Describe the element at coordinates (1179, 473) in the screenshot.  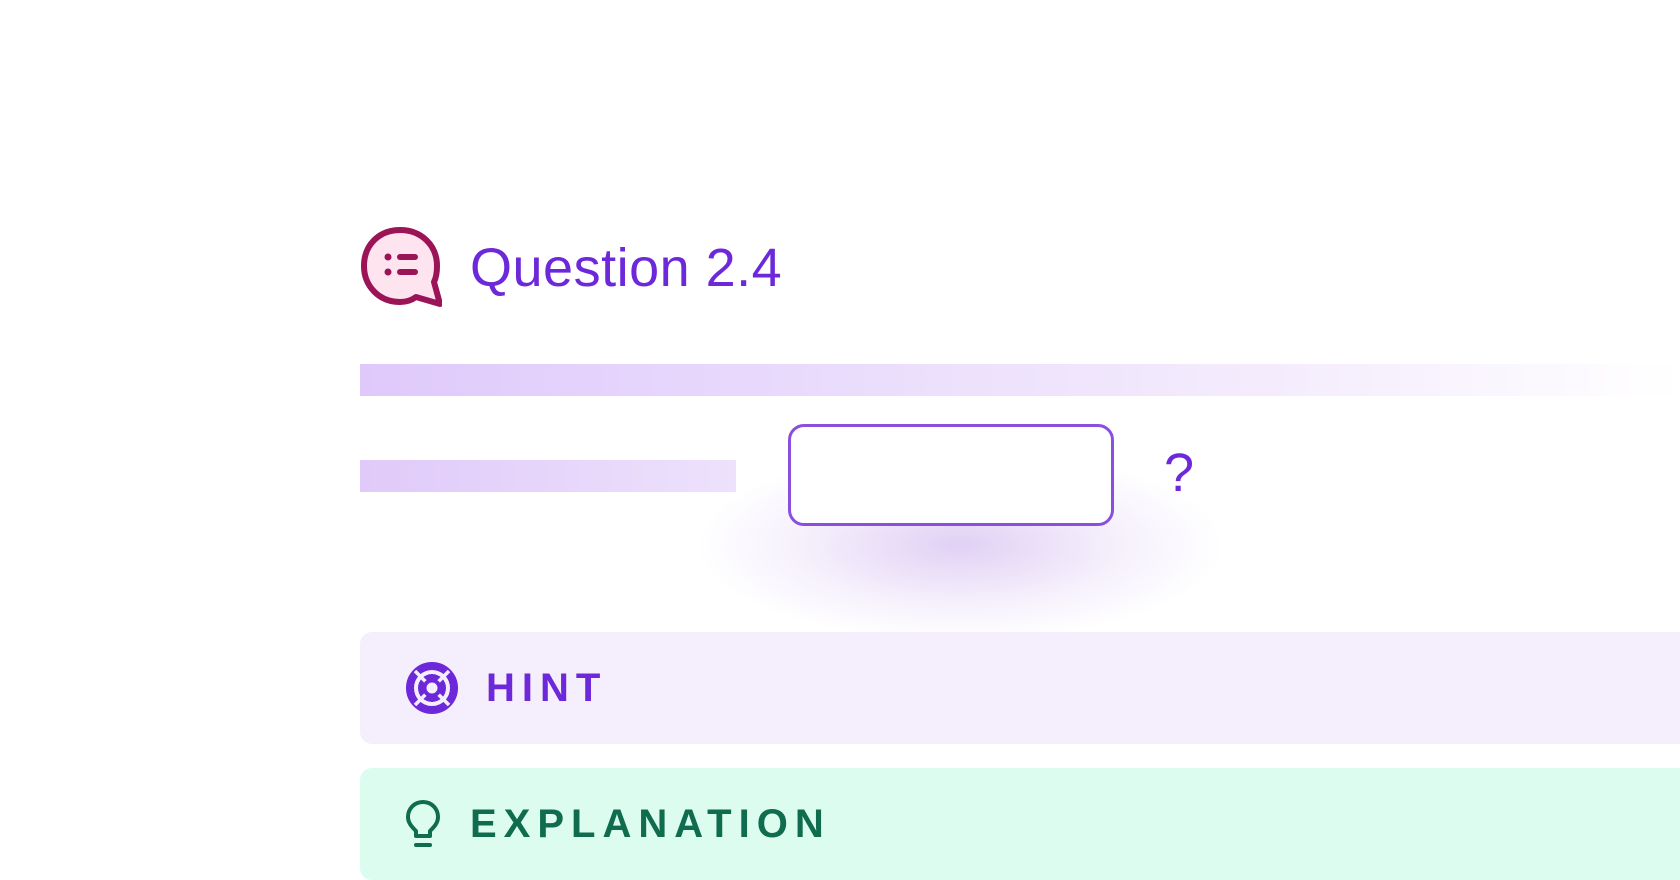
I see `question-mark: ?` at that location.